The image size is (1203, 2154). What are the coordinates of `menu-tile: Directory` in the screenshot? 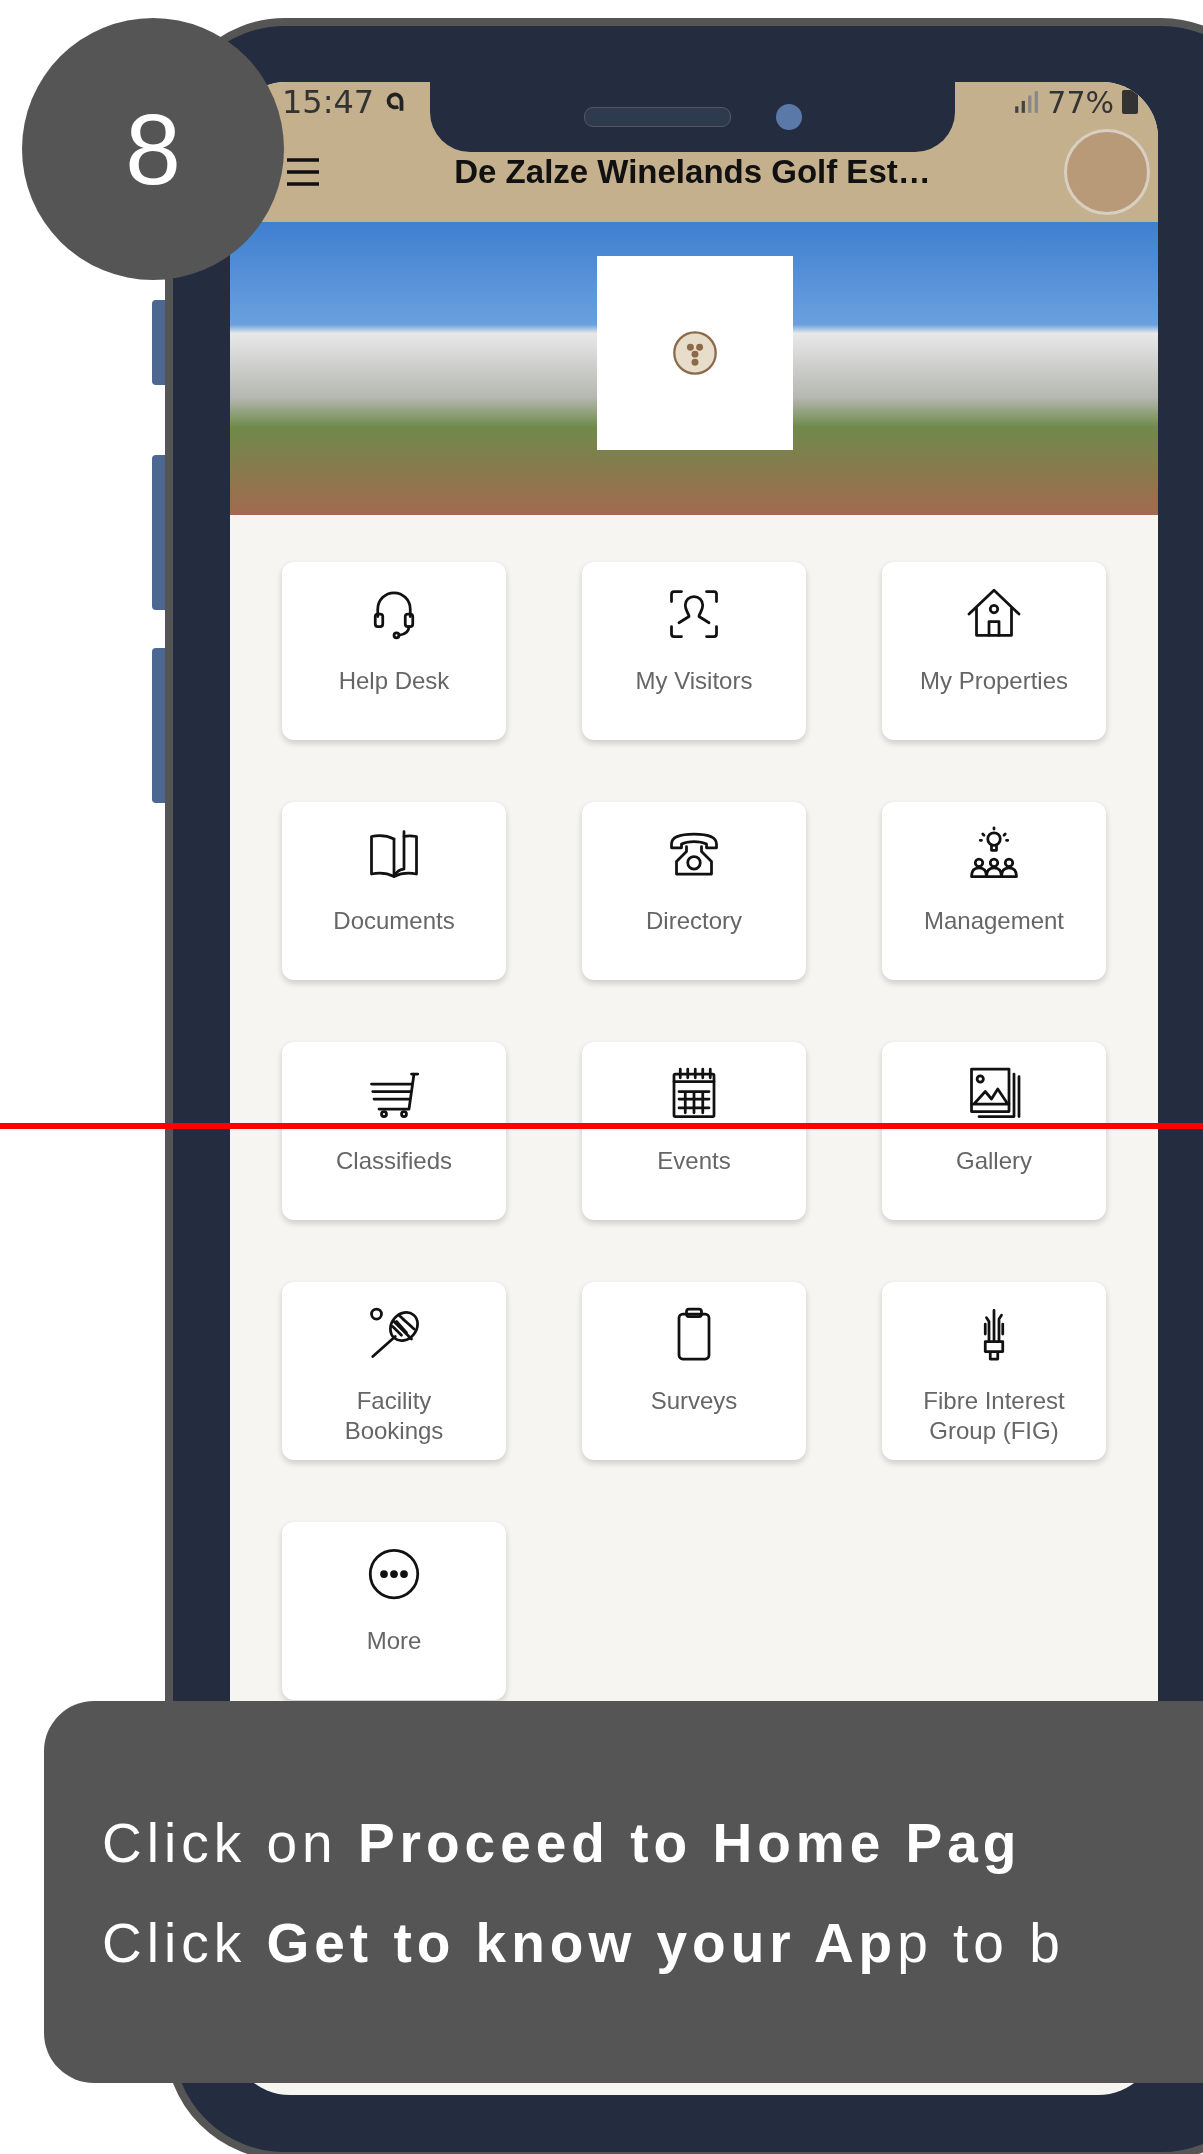 It's located at (694, 891).